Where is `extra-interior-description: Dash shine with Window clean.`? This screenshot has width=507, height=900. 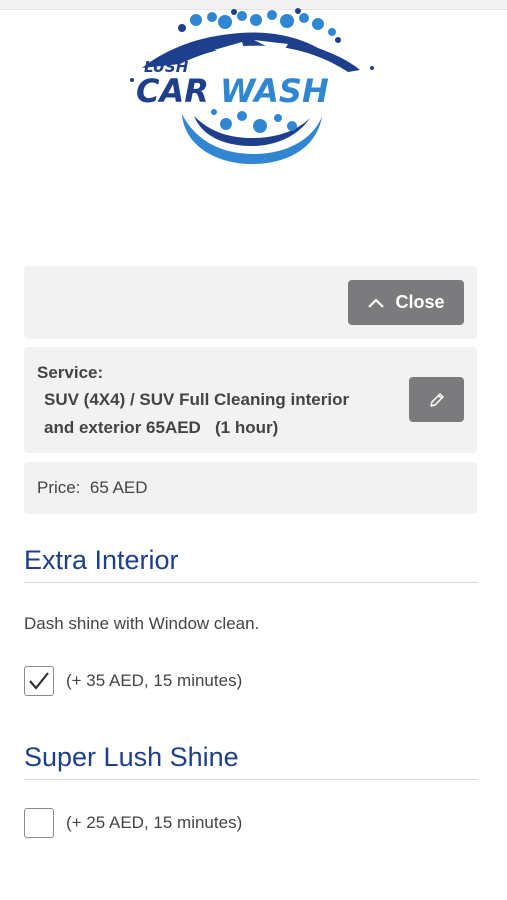
extra-interior-description: Dash shine with Window clean. is located at coordinates (142, 623).